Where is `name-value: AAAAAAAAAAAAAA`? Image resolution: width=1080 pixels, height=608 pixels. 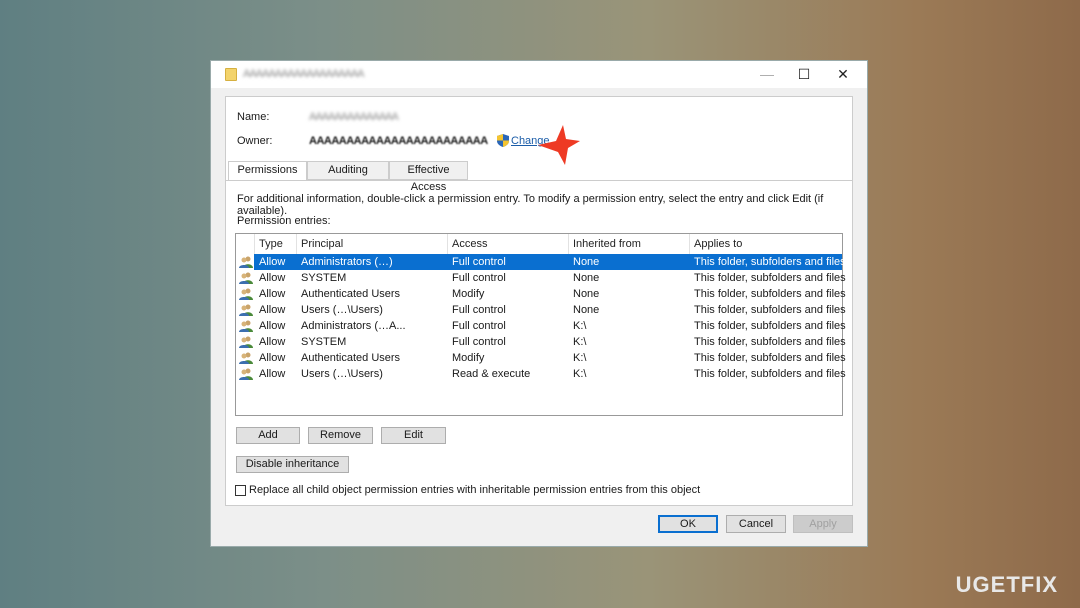
name-value: AAAAAAAAAAAAAA is located at coordinates (354, 117).